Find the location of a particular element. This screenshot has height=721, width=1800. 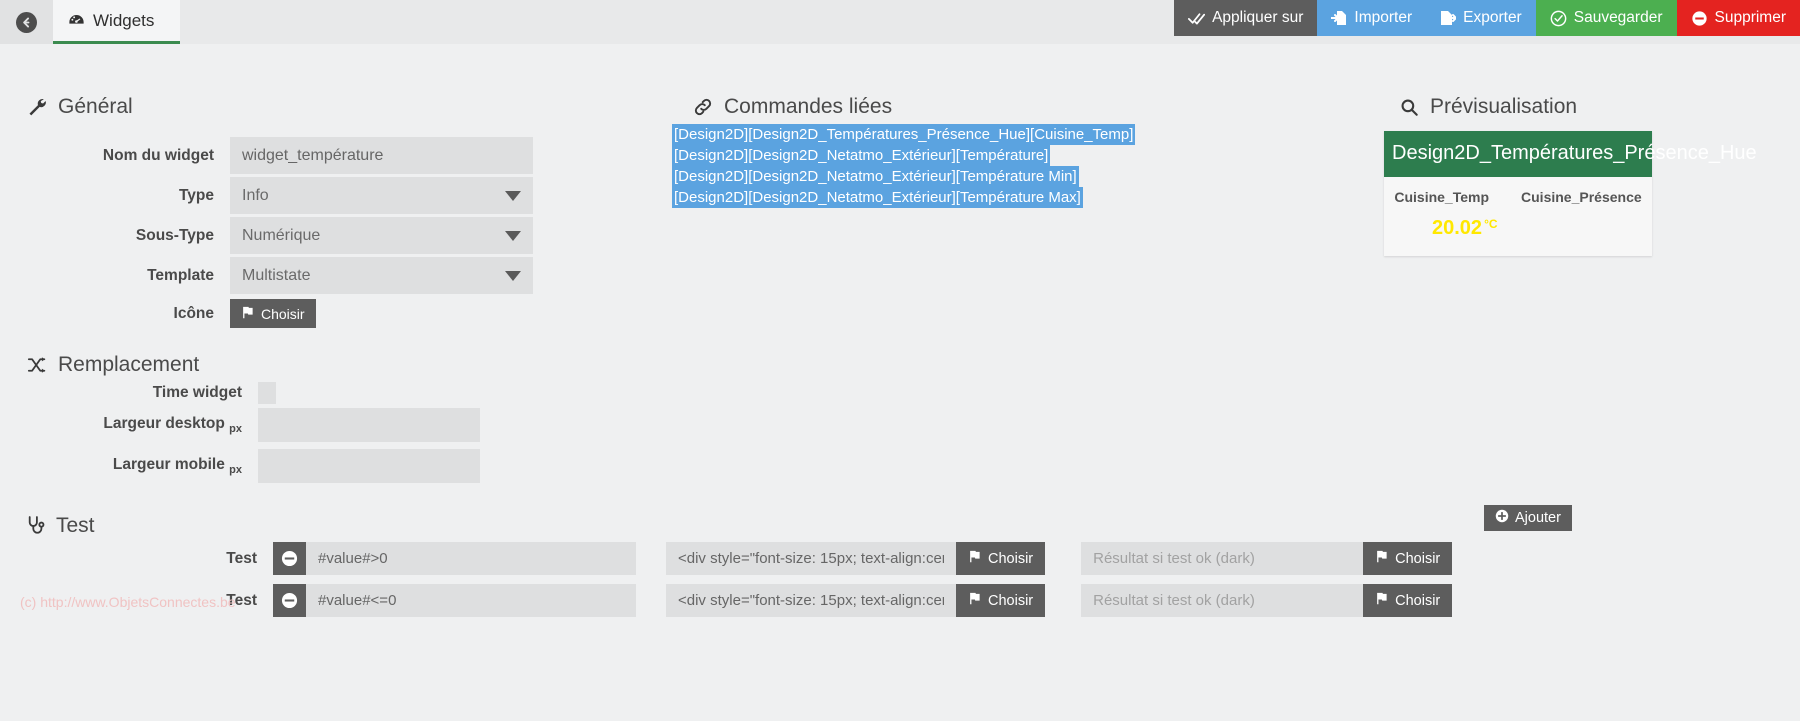

section-previsualisation-title: Prévisualisation is located at coordinates (1488, 107).